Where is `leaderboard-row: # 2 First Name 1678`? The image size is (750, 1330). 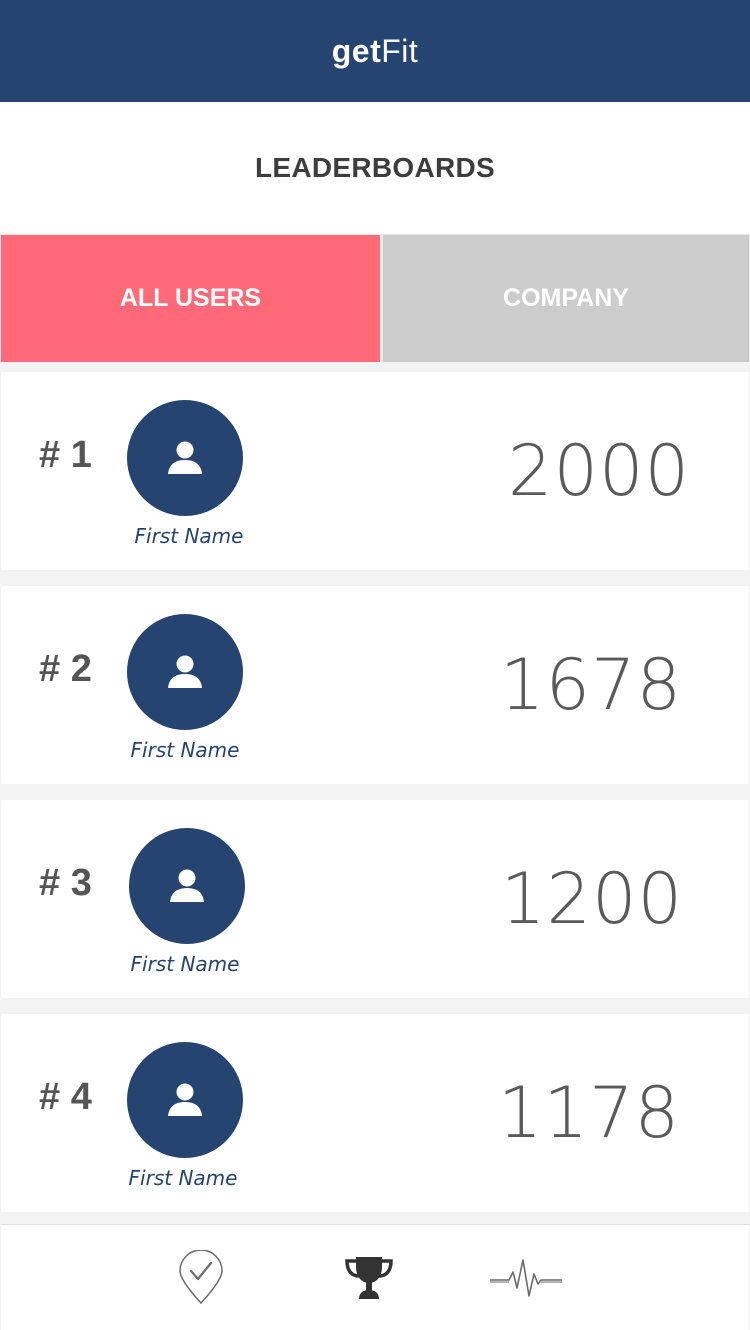 leaderboard-row: # 2 First Name 1678 is located at coordinates (375, 685).